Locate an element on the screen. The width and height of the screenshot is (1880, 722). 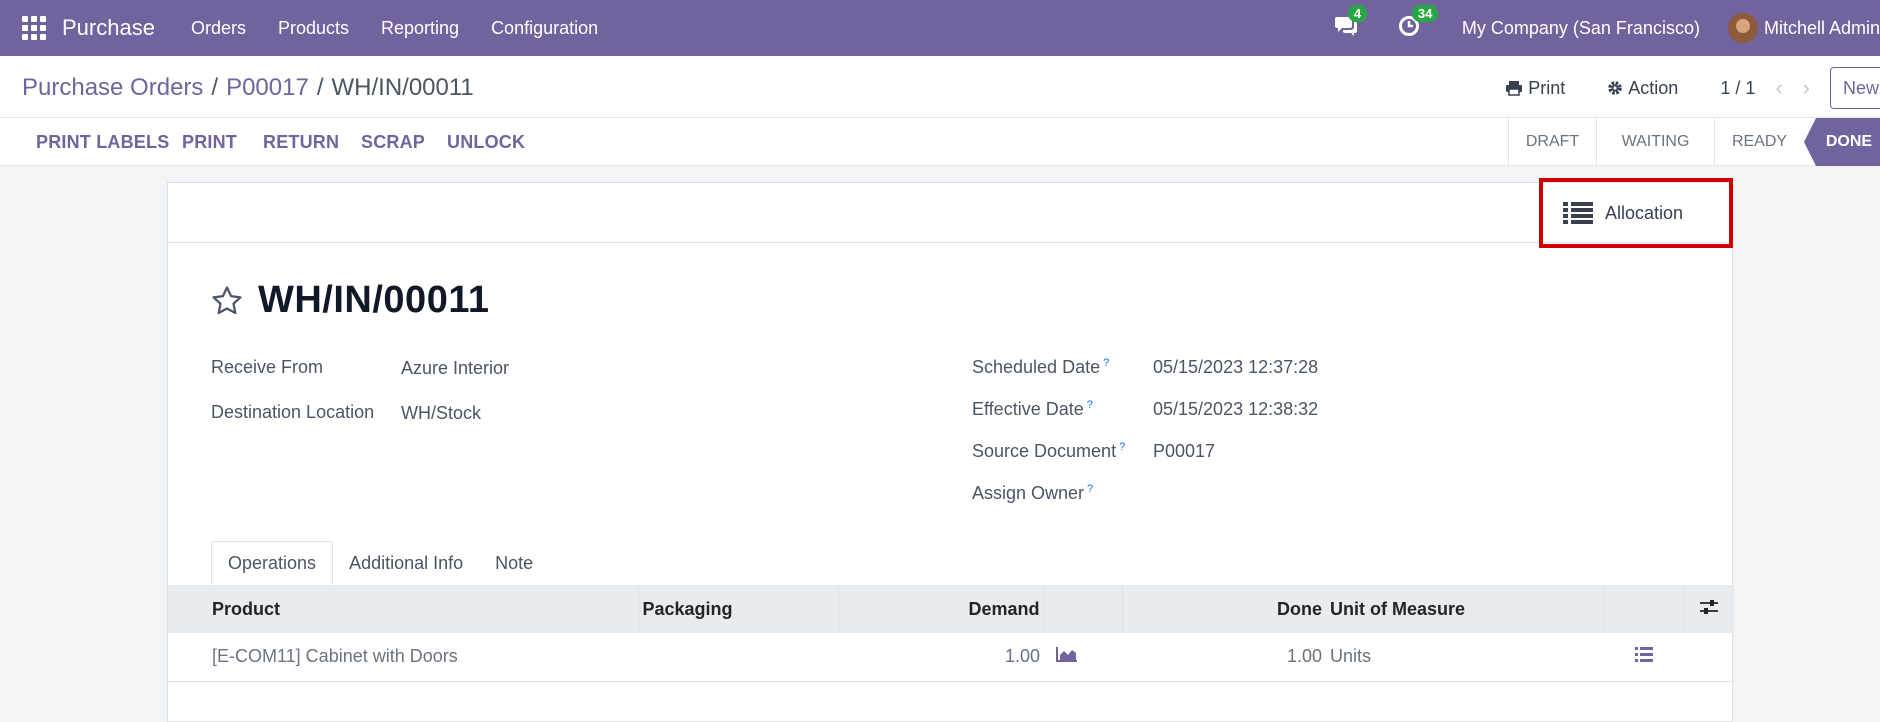
print-status-button: PRINT is located at coordinates (209, 142).